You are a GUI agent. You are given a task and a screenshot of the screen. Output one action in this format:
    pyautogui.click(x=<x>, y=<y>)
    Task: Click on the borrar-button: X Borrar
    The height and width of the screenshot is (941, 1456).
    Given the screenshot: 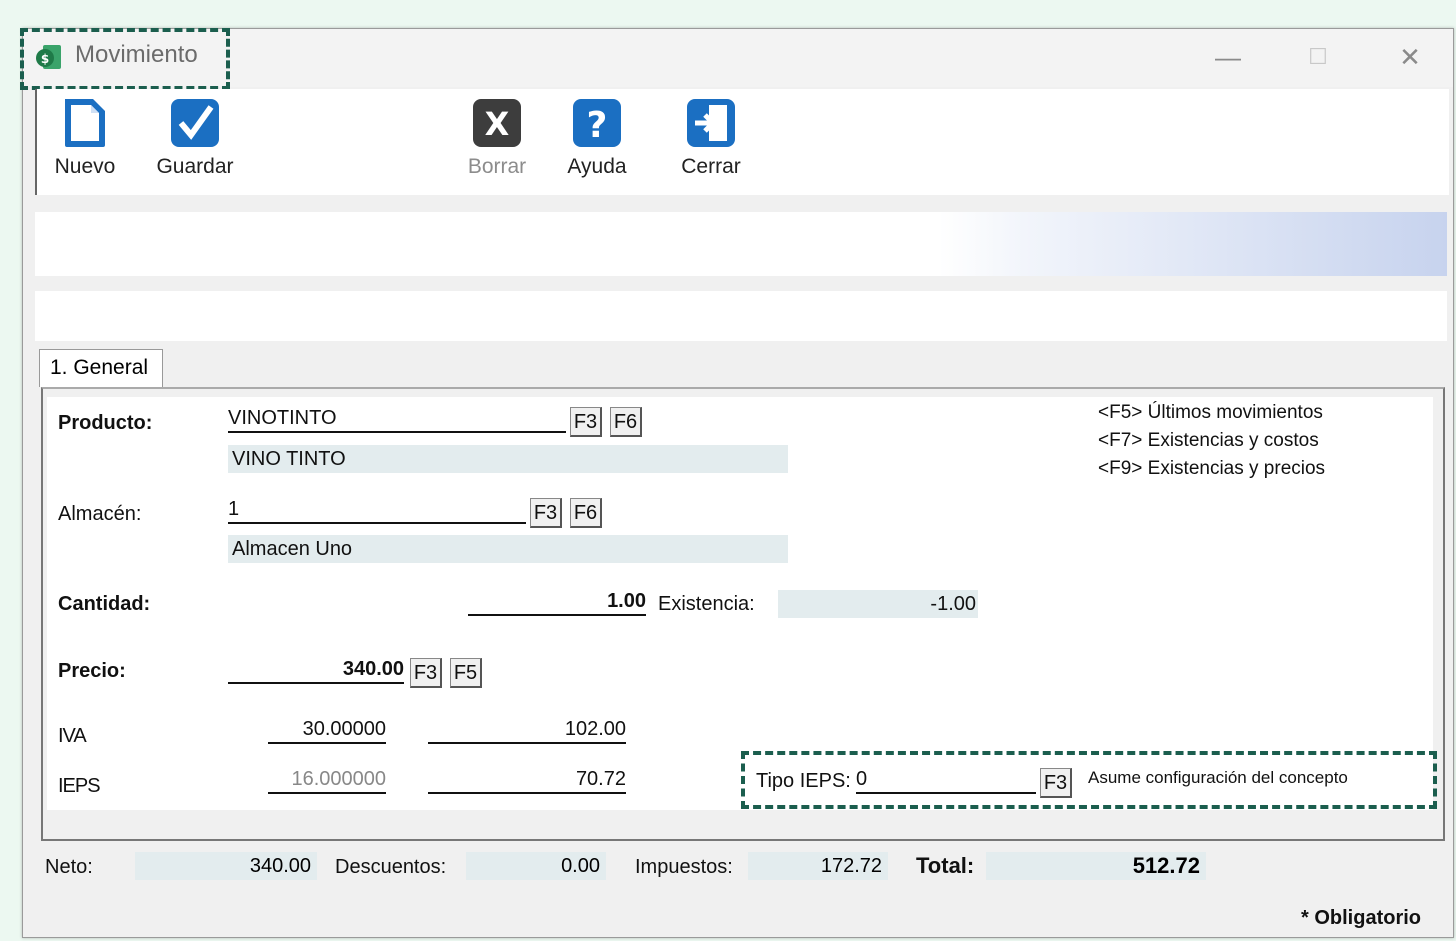 What is the action you would take?
    pyautogui.click(x=497, y=142)
    